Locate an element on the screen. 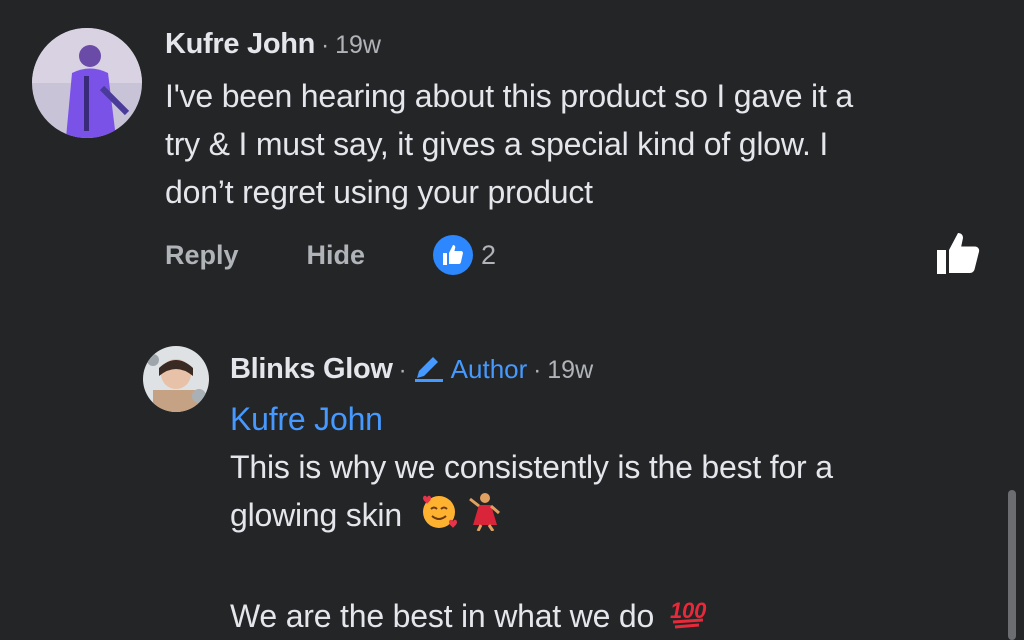  kufre-john-avatar is located at coordinates (87, 83).